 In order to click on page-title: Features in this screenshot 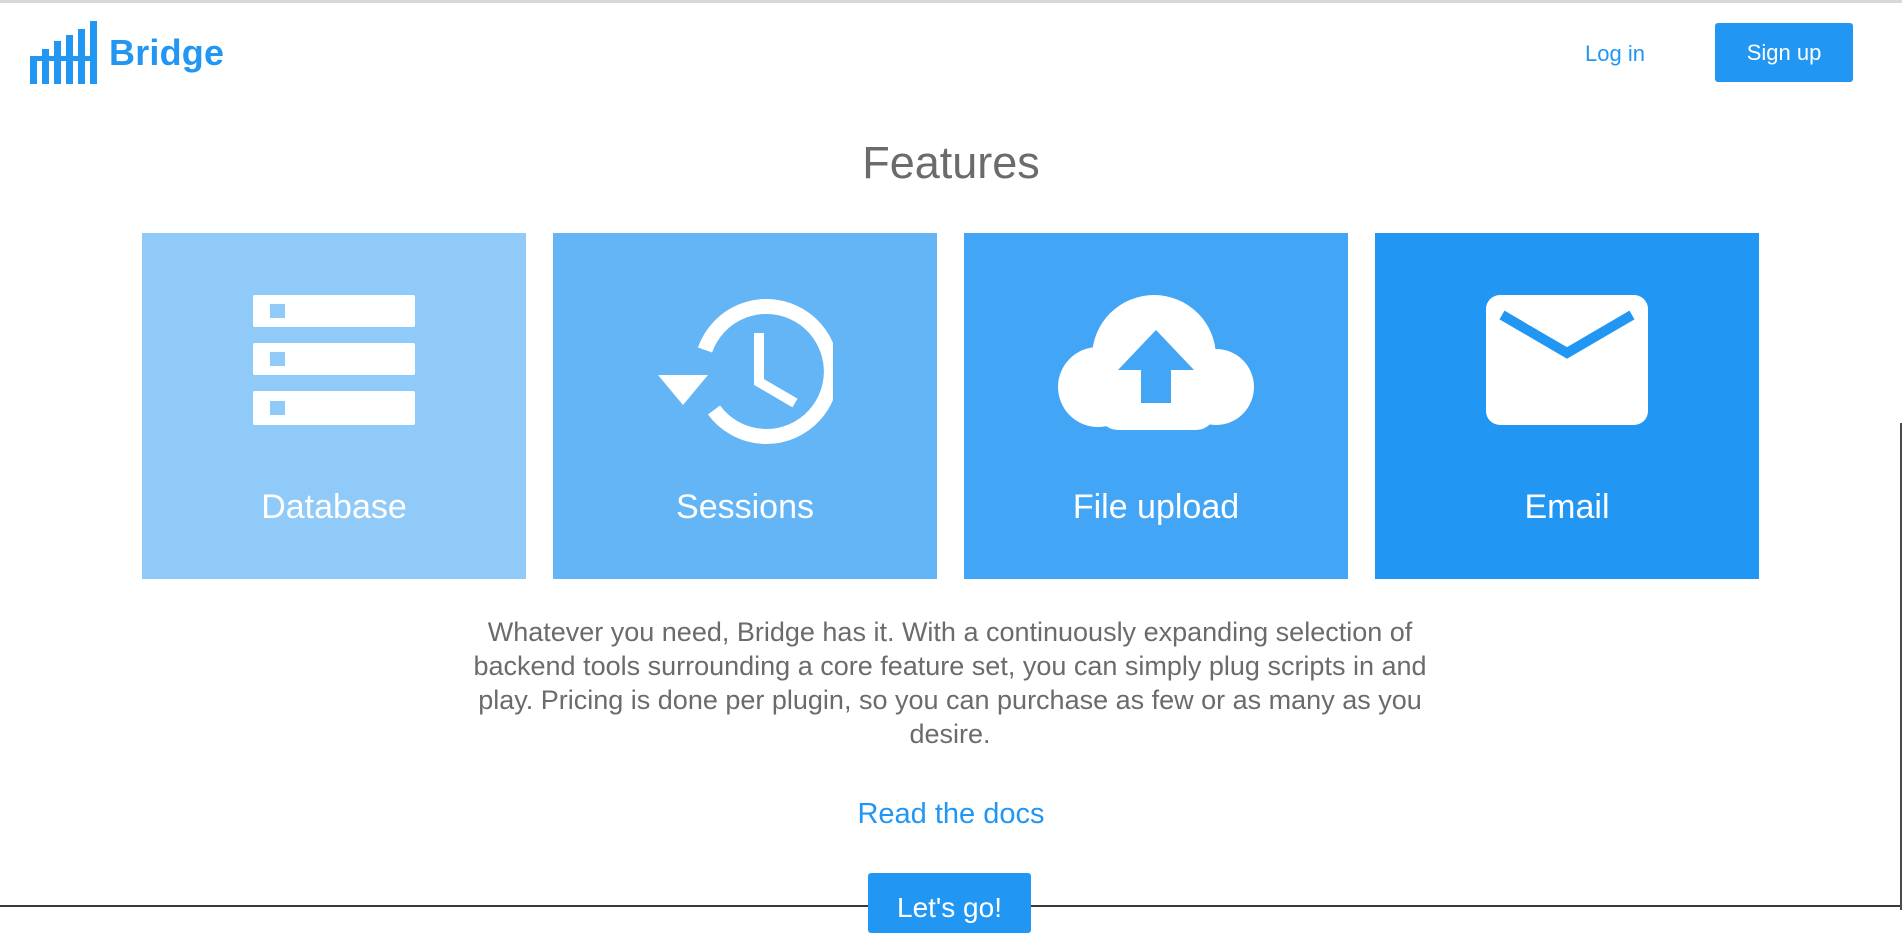, I will do `click(951, 162)`.